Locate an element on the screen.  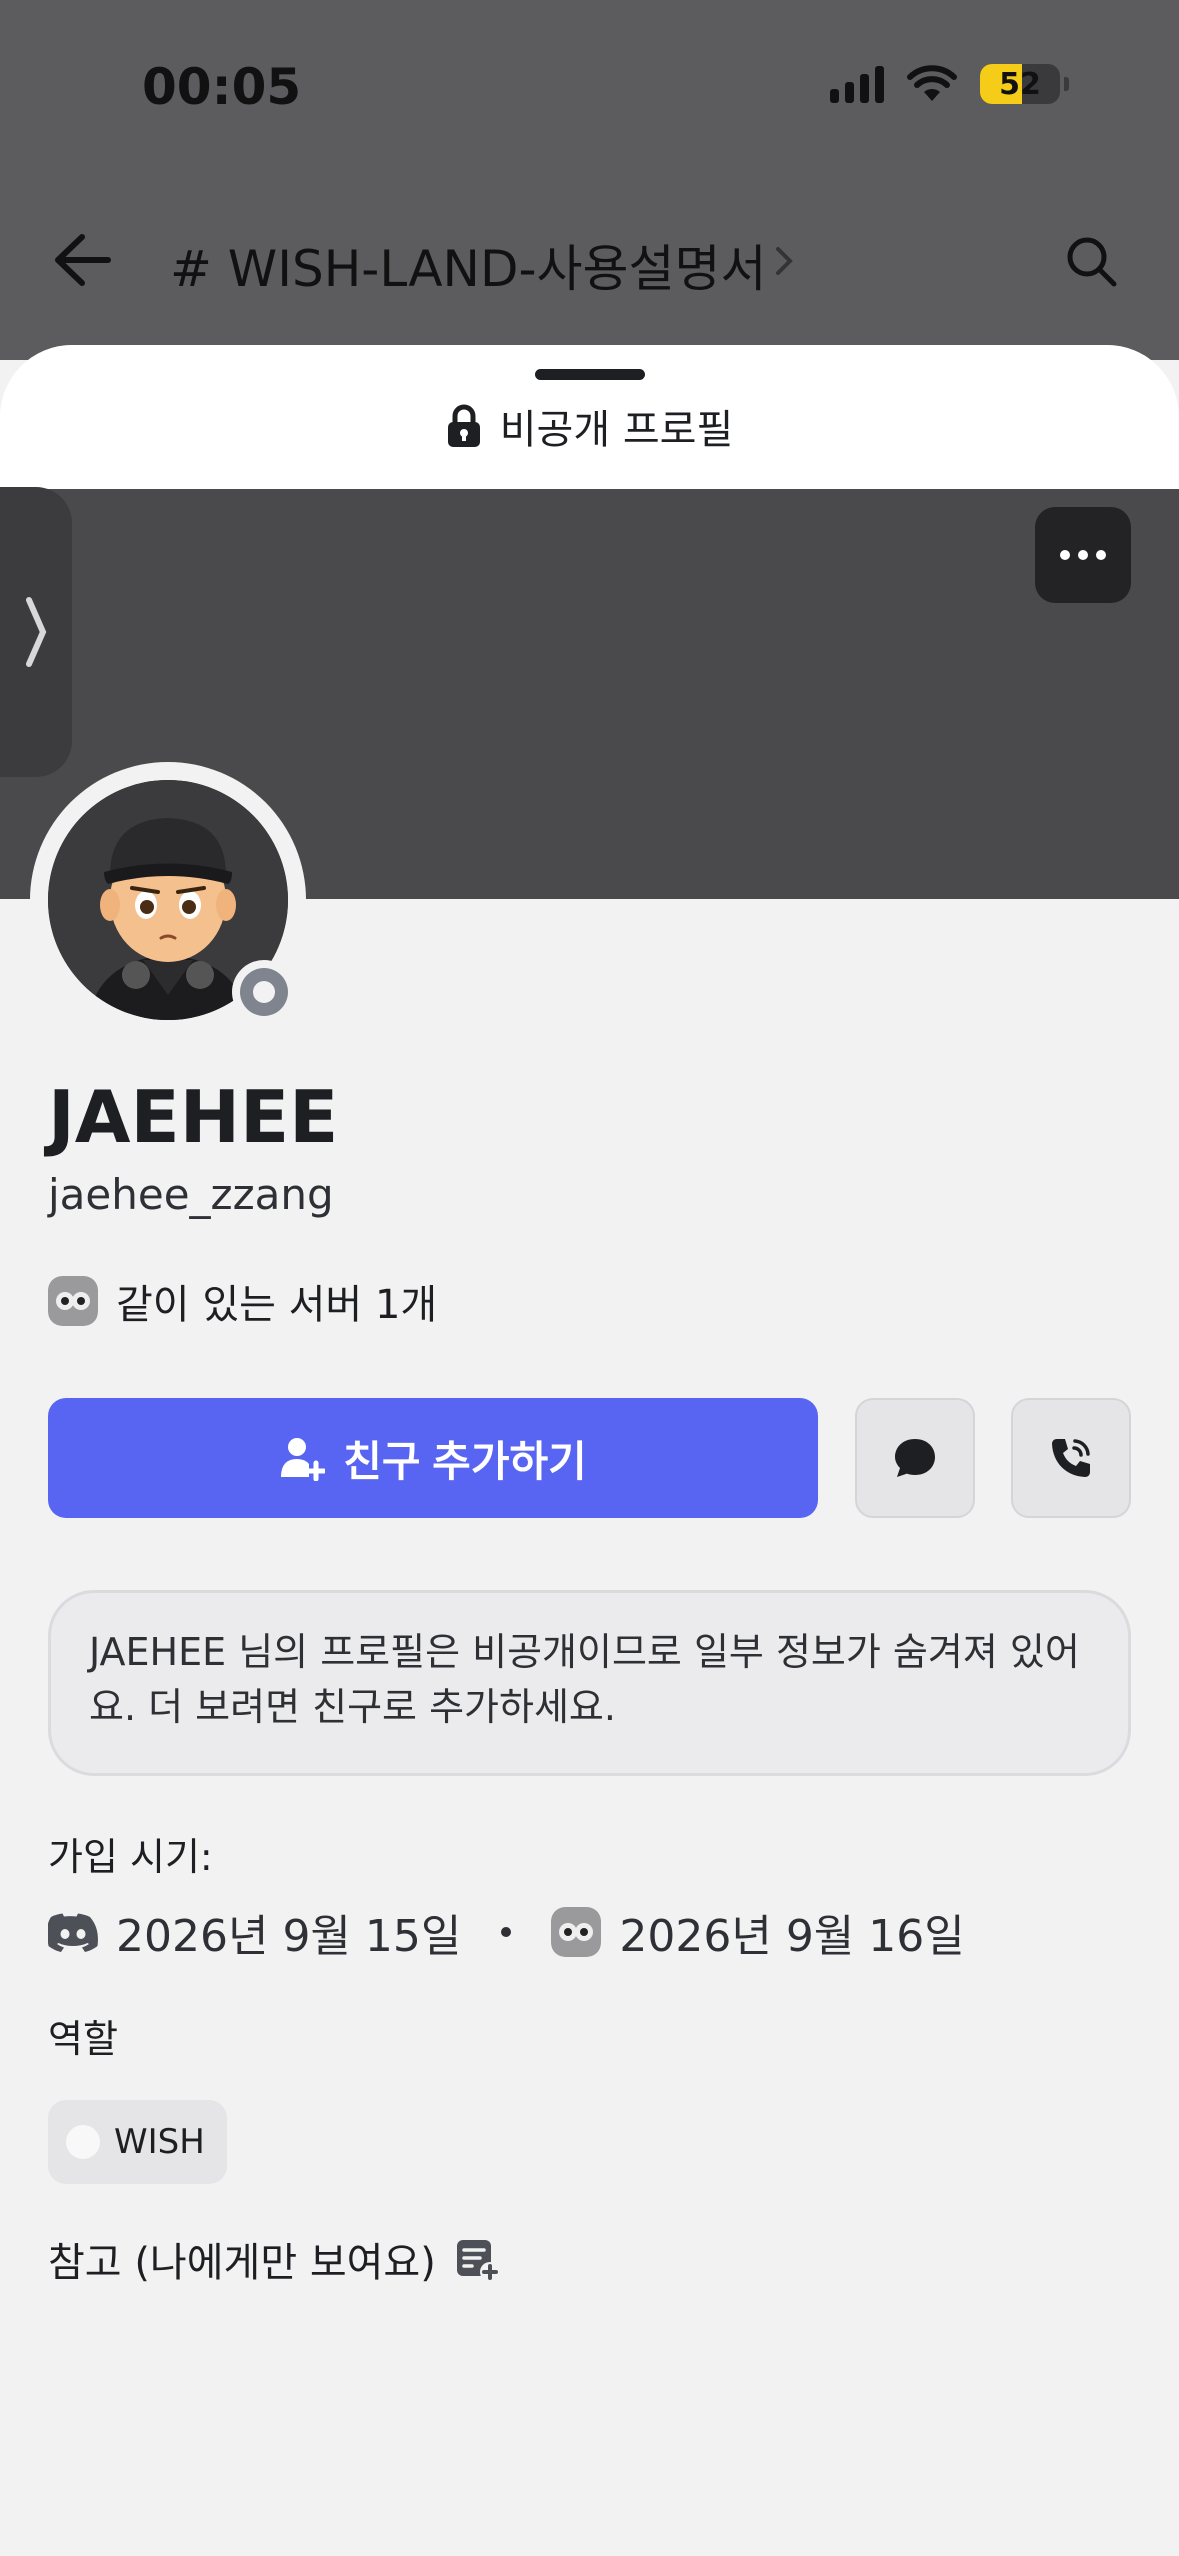
mutual-servers-row: 같이 있는 서버 1개 is located at coordinates (242, 1301).